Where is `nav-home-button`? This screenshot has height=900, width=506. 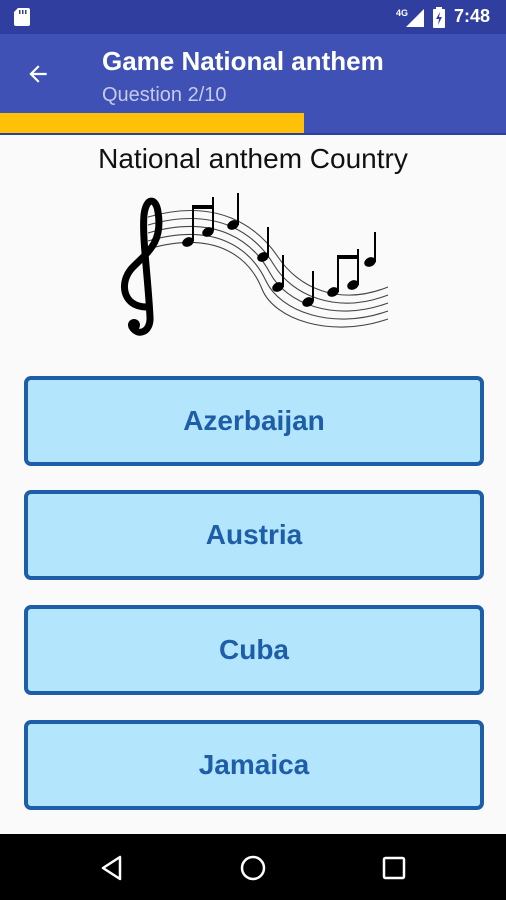 nav-home-button is located at coordinates (253, 868).